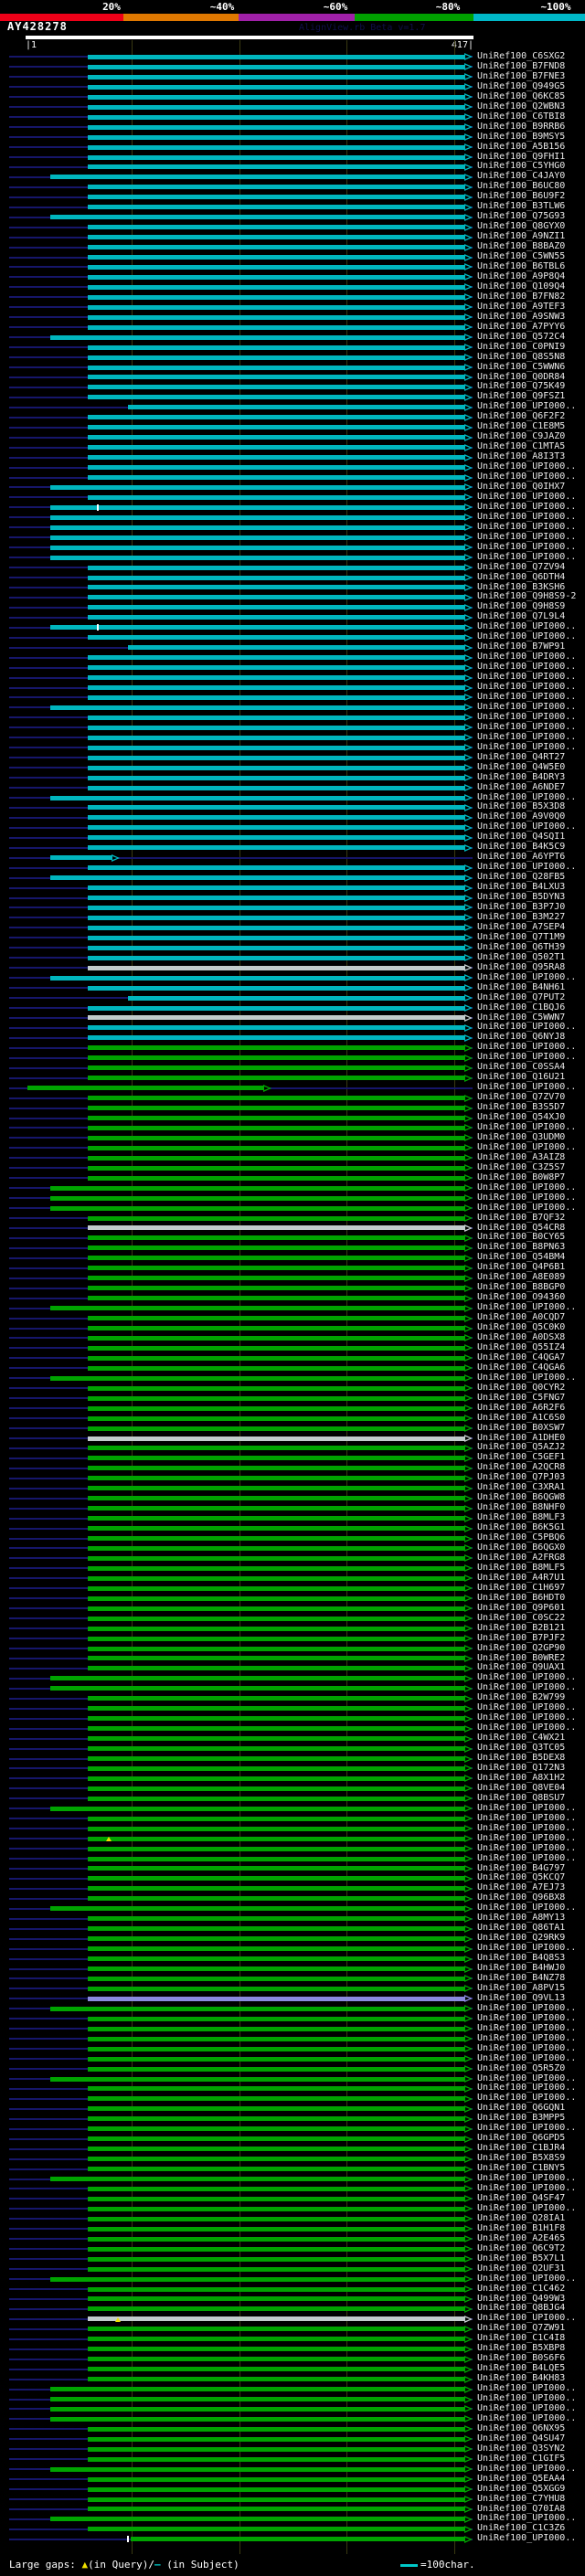  What do you see at coordinates (521, 146) in the screenshot?
I see `hit-label: UniRef100_A5B156` at bounding box center [521, 146].